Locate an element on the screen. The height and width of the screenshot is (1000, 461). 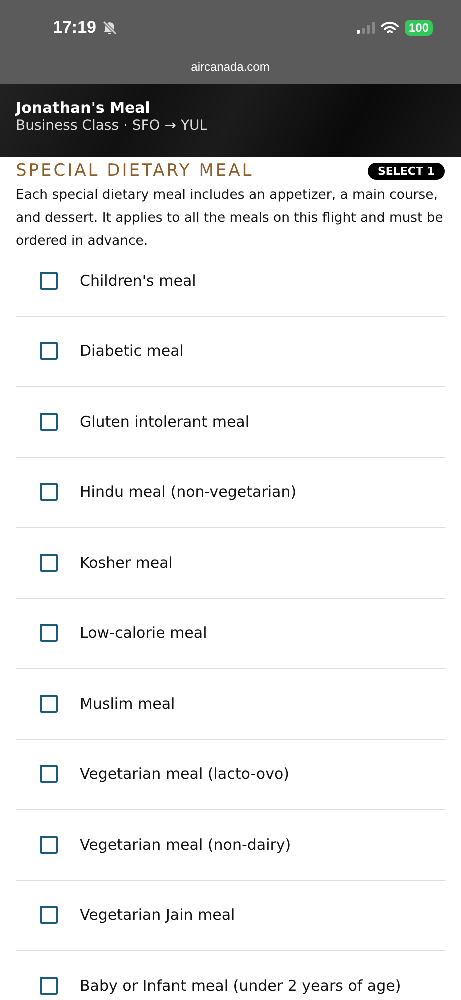
passenger-meal-title: Jonathan's Meal is located at coordinates (84, 108).